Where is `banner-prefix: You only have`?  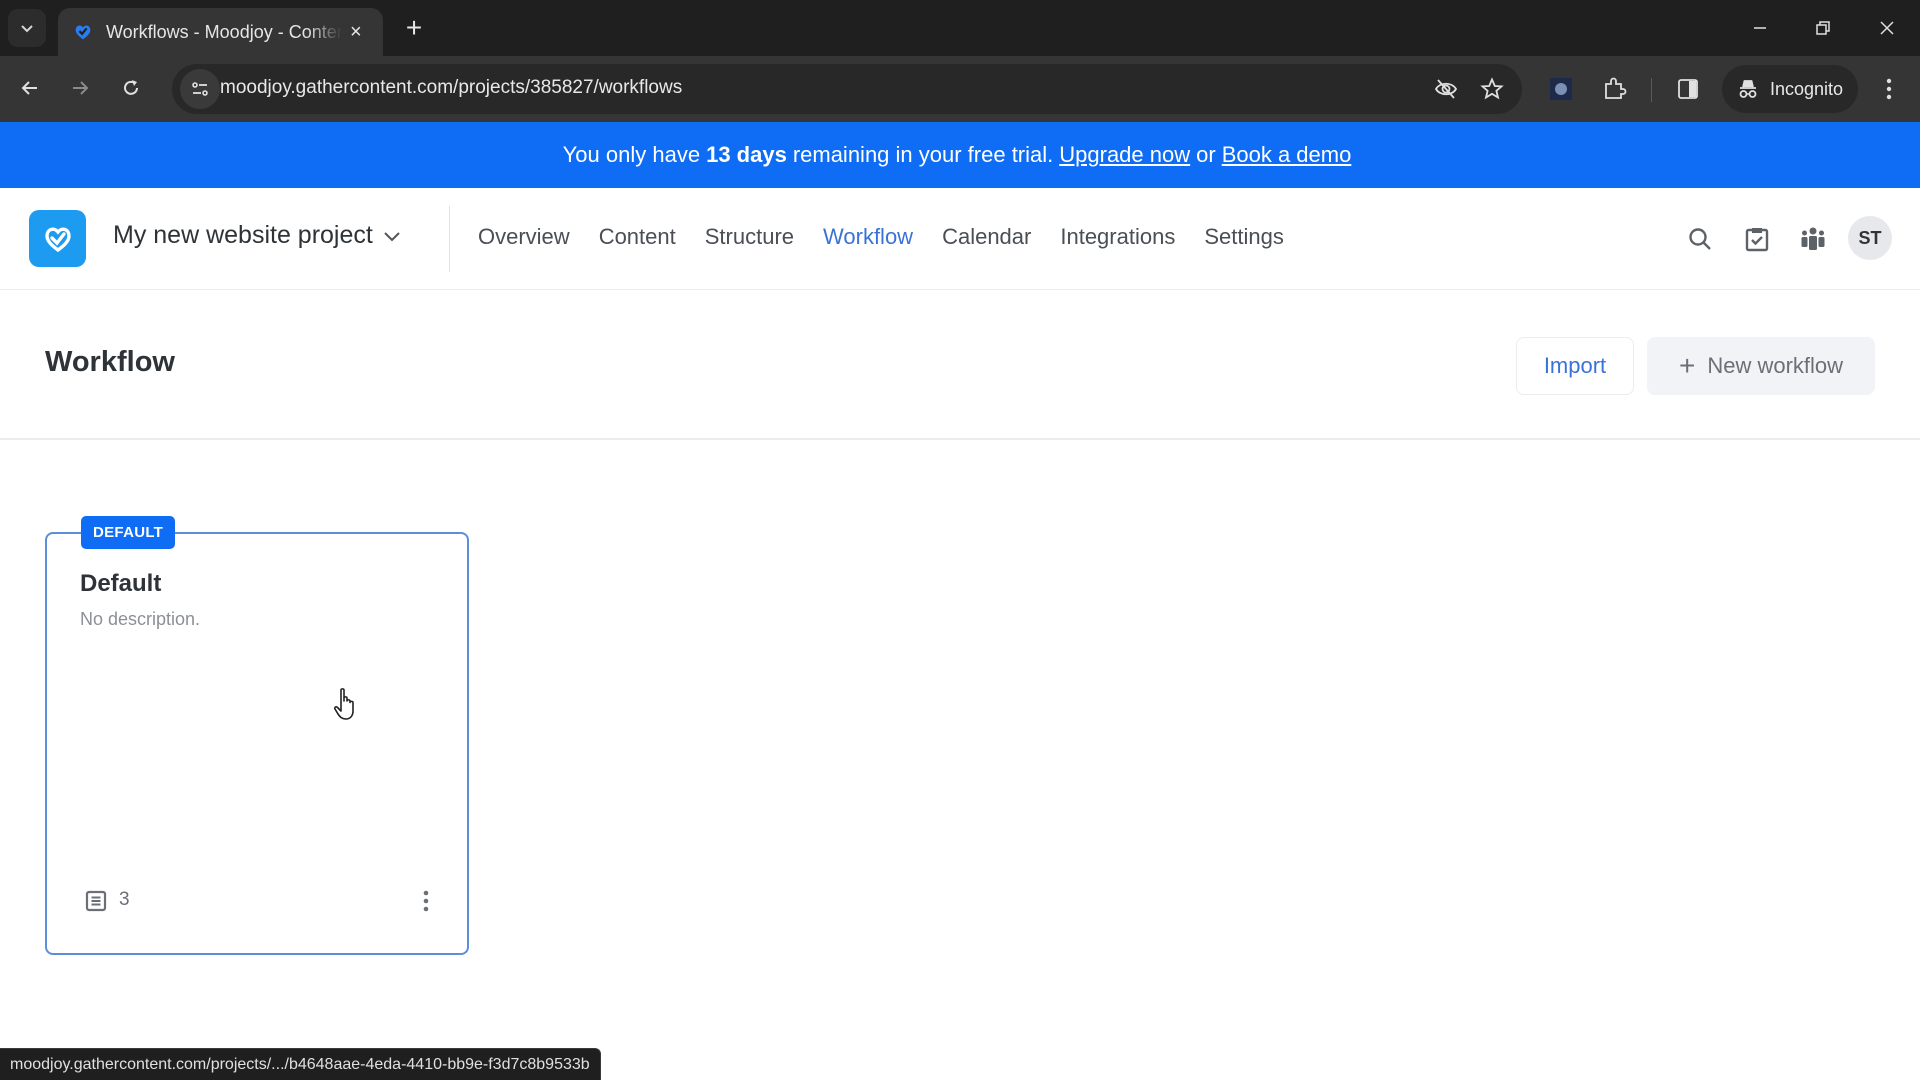
banner-prefix: You only have is located at coordinates (631, 154).